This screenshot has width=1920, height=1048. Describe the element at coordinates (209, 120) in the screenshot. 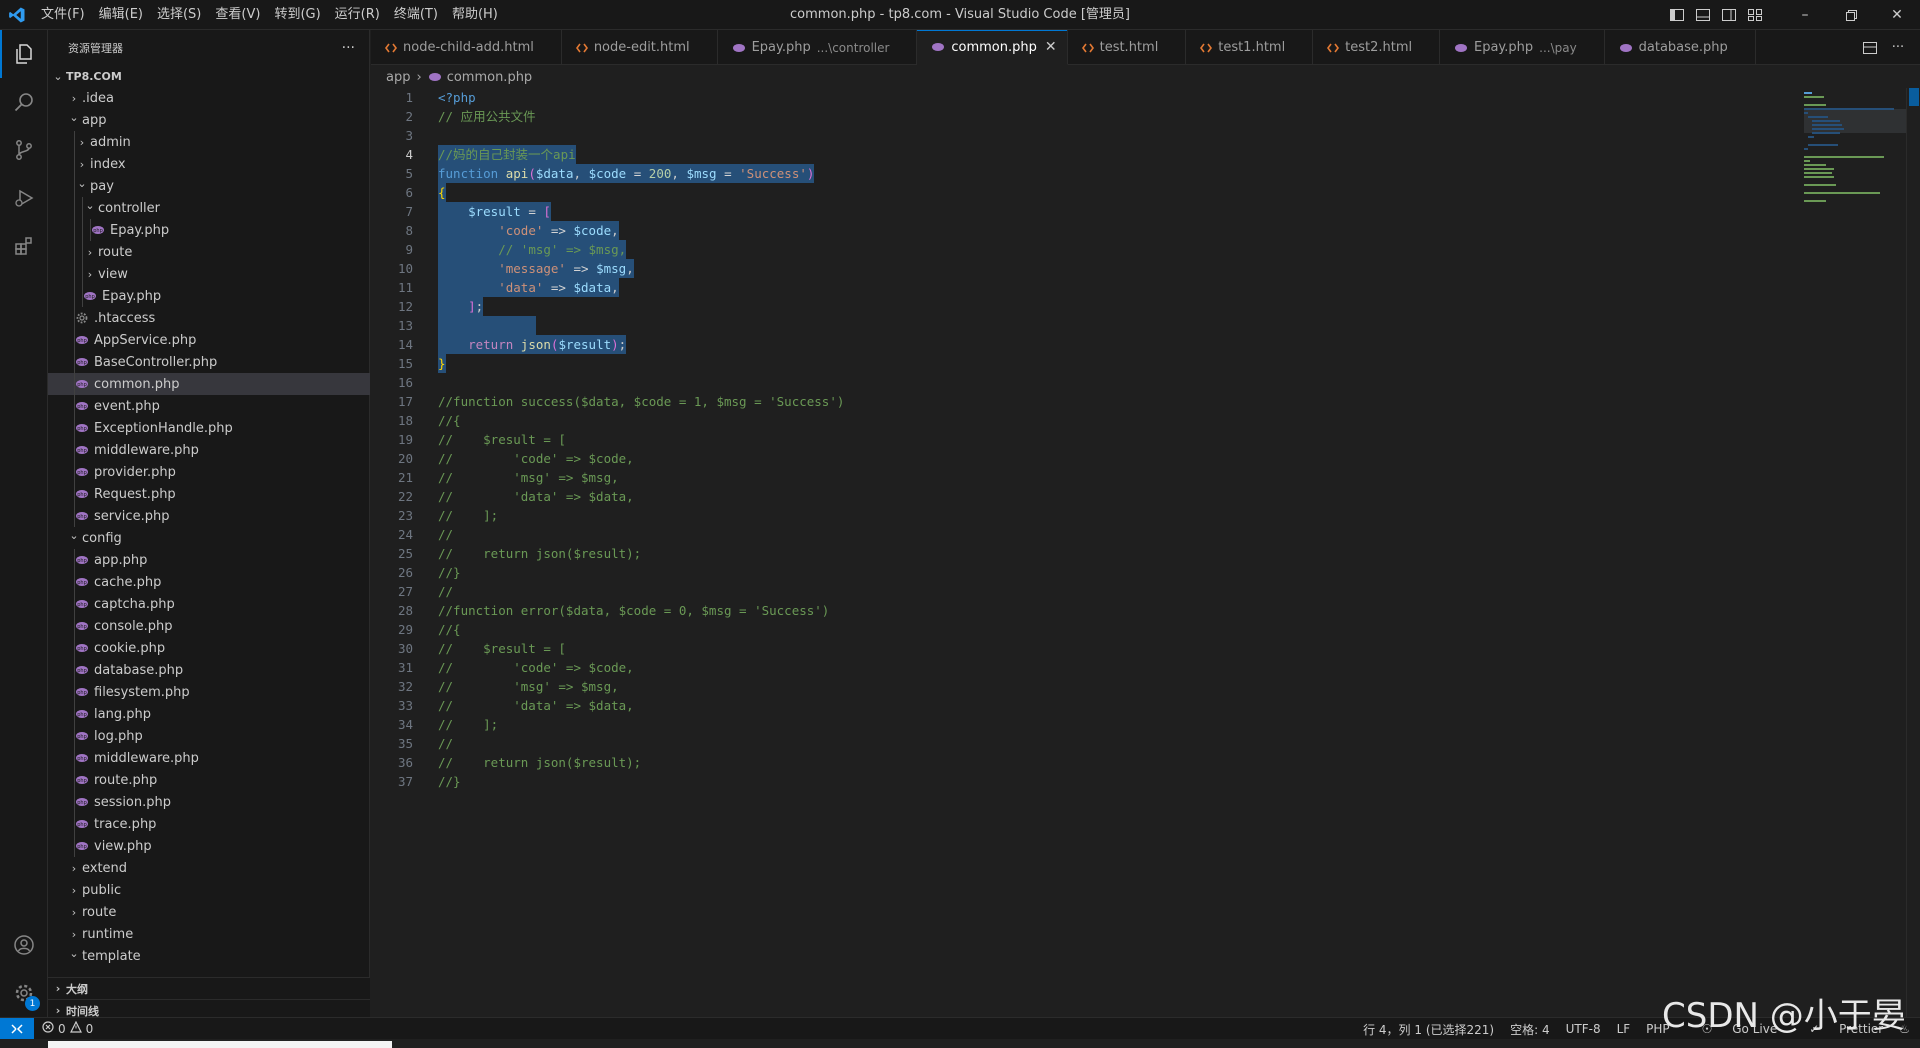

I see `tree-folder: ⌄ app` at that location.